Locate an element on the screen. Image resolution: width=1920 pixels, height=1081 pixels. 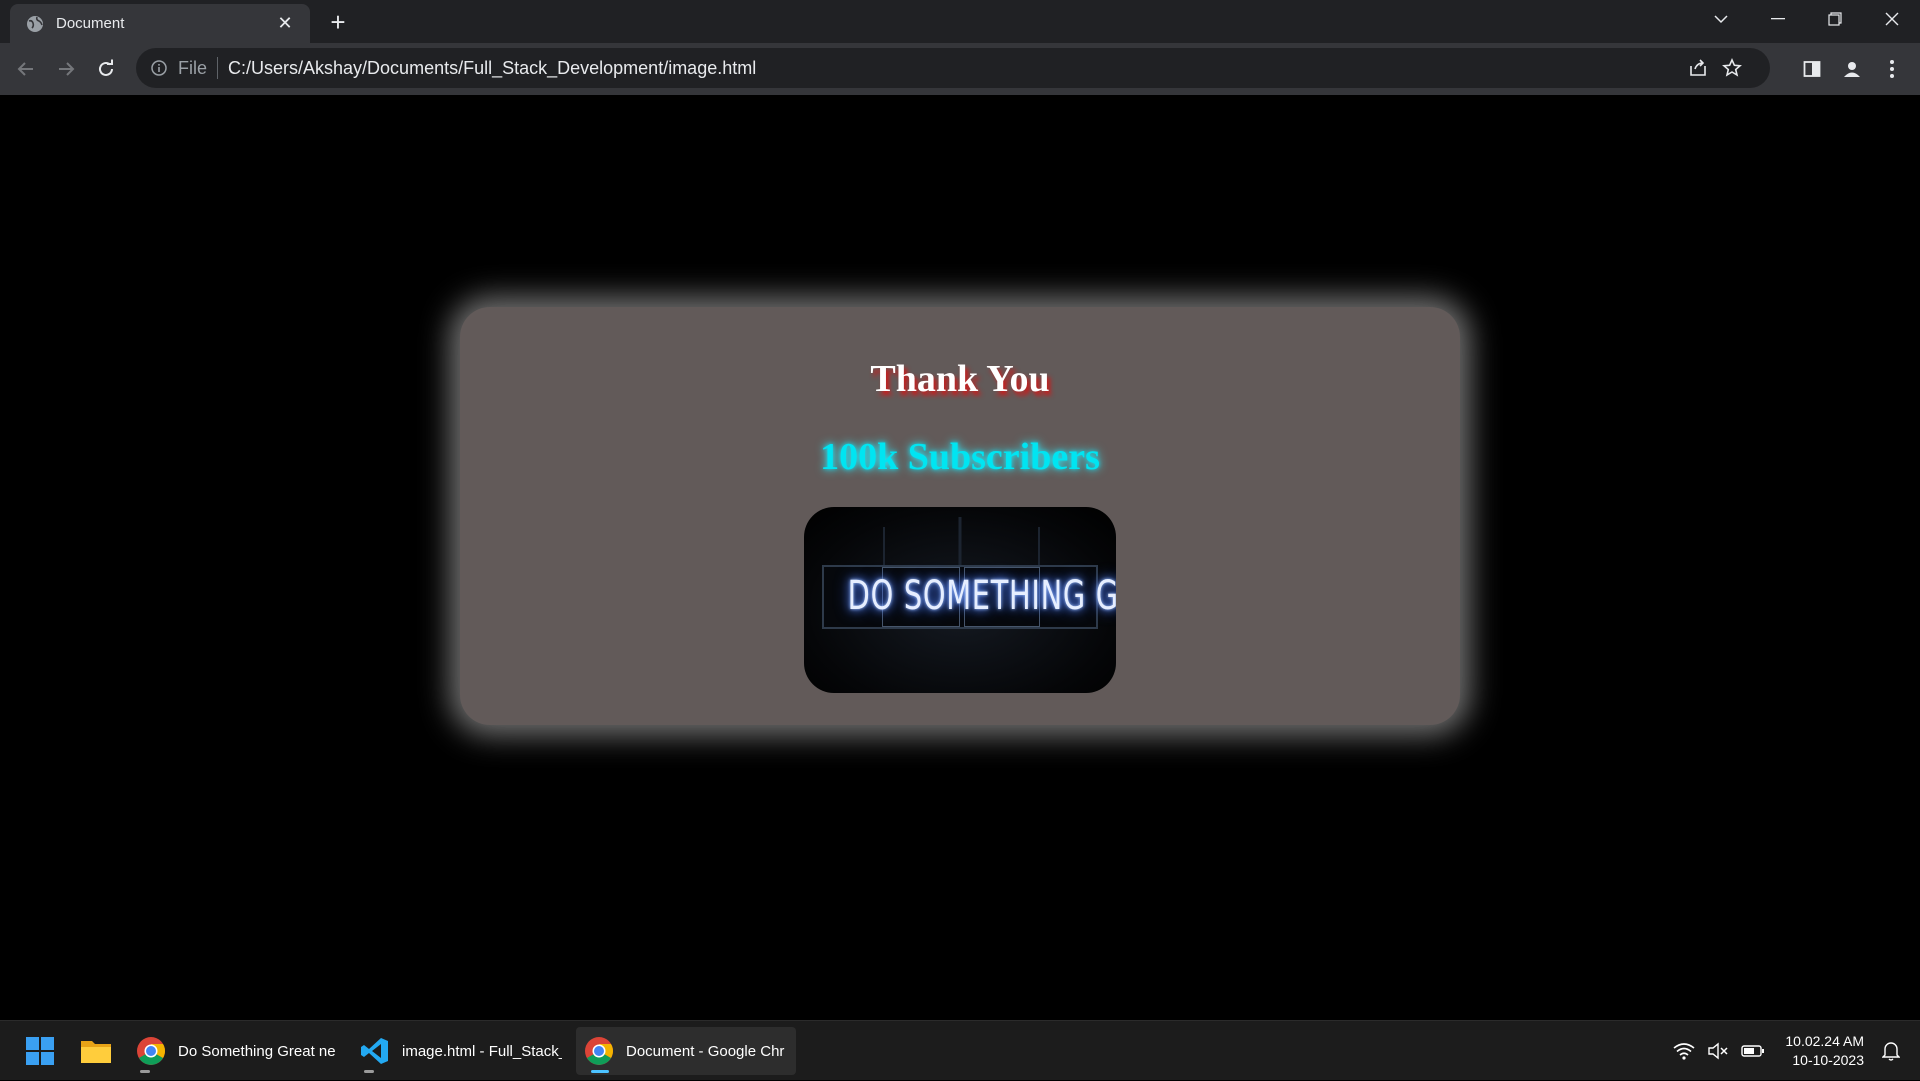
scheme-label: File is located at coordinates (198, 68).